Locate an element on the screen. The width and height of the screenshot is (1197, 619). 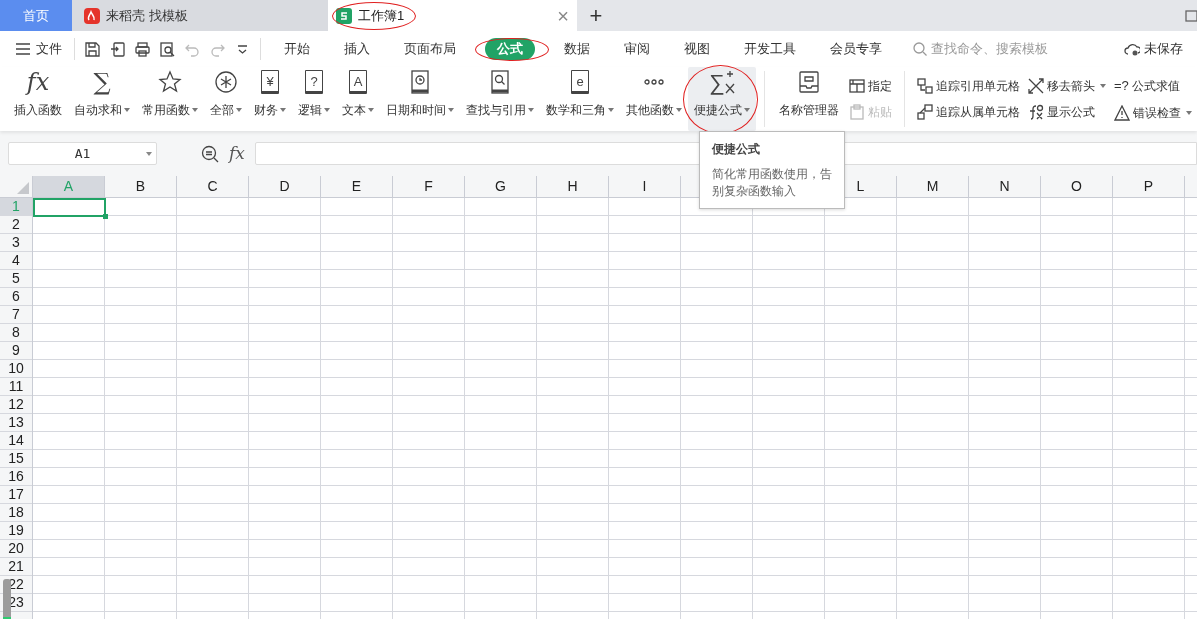
ribbon-button: 追踪从属单元格 is located at coordinates (968, 112).